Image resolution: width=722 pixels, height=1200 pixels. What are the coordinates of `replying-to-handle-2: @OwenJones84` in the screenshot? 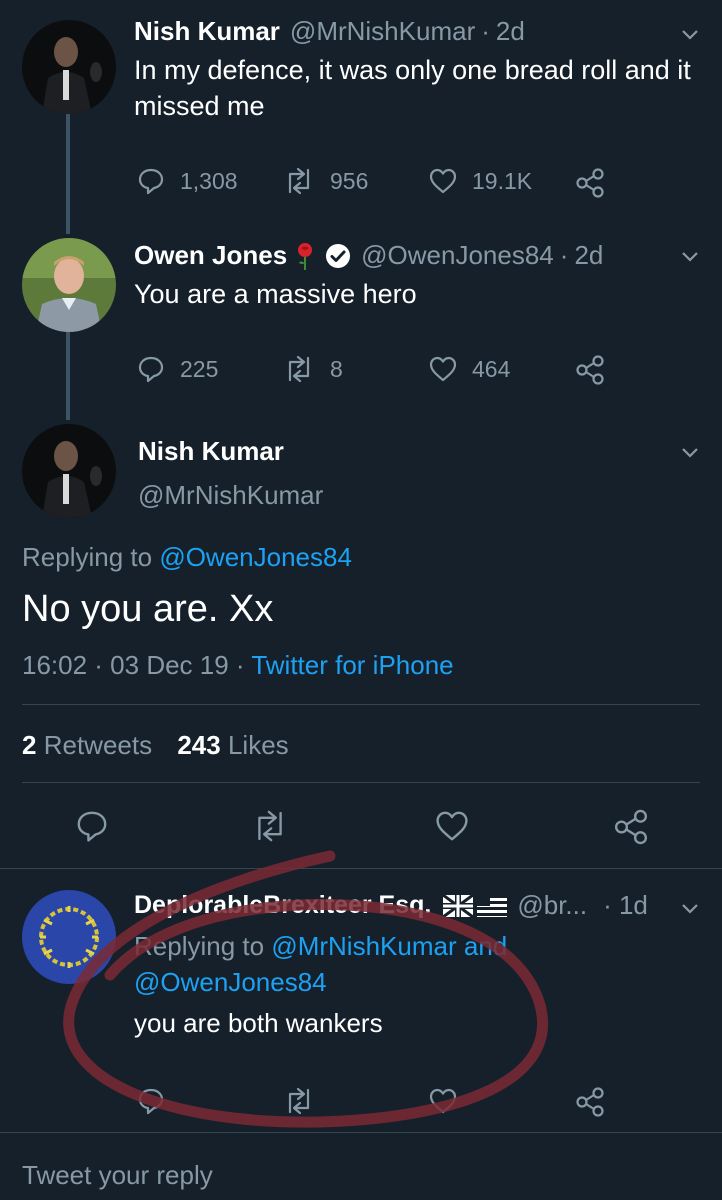 It's located at (230, 982).